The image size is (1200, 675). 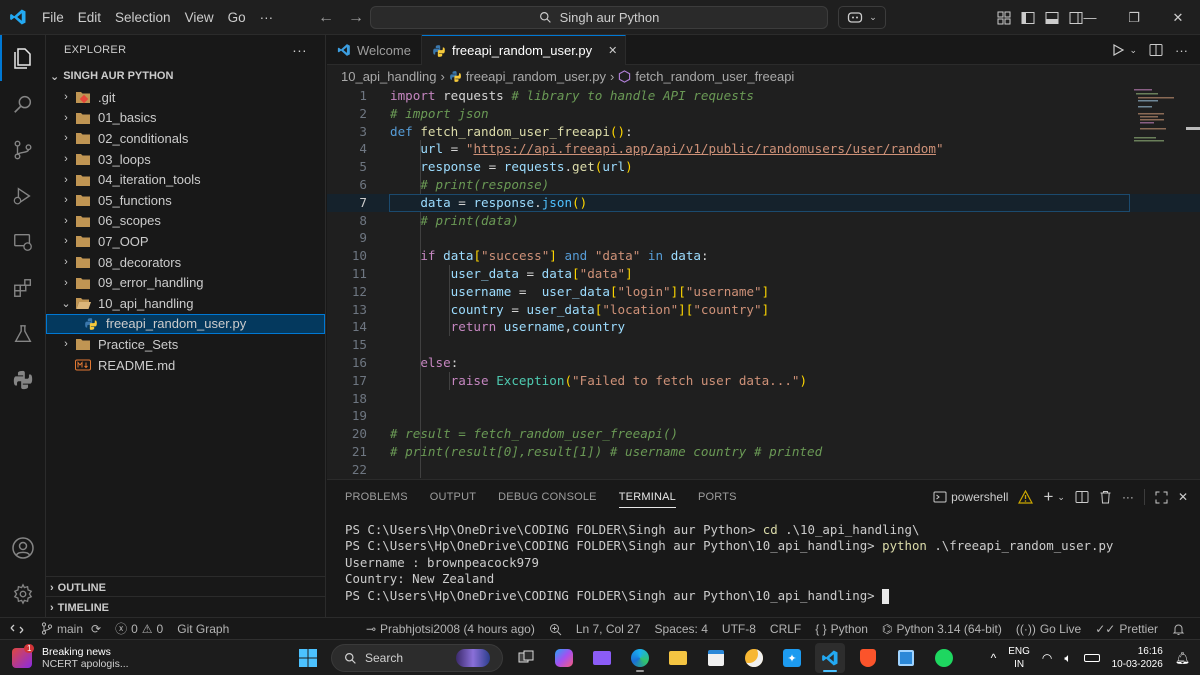 I want to click on code-line: 22, so click(x=763, y=470).